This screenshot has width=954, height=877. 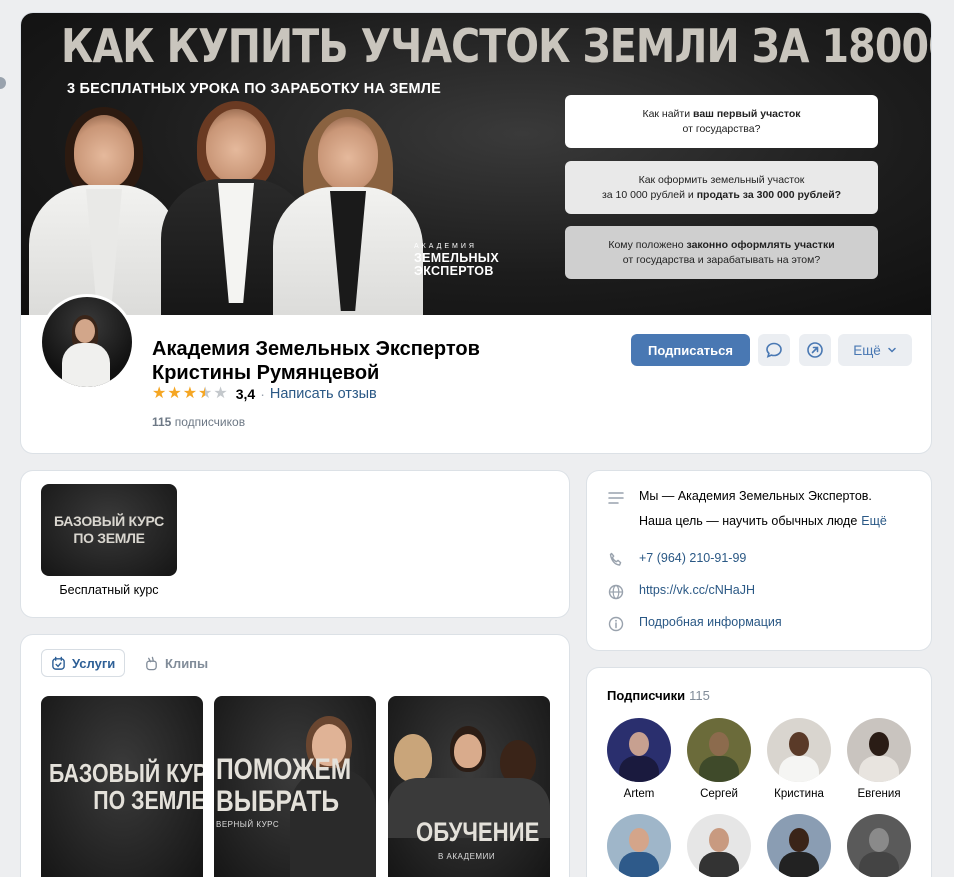 What do you see at coordinates (710, 622) in the screenshot?
I see `details-link: Подробная информация` at bounding box center [710, 622].